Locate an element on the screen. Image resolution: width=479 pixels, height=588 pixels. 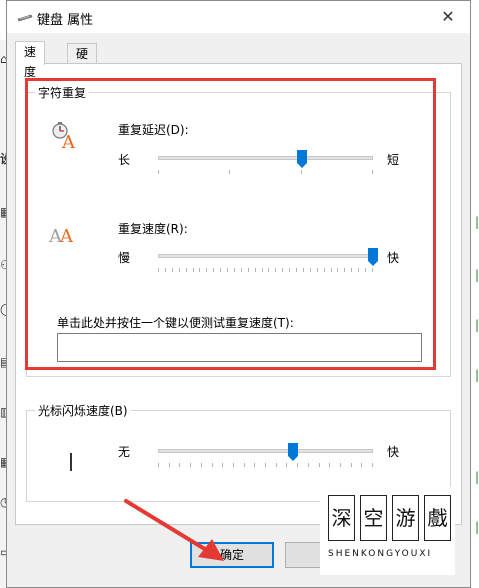
background-right-strip is located at coordinates (475, 314).